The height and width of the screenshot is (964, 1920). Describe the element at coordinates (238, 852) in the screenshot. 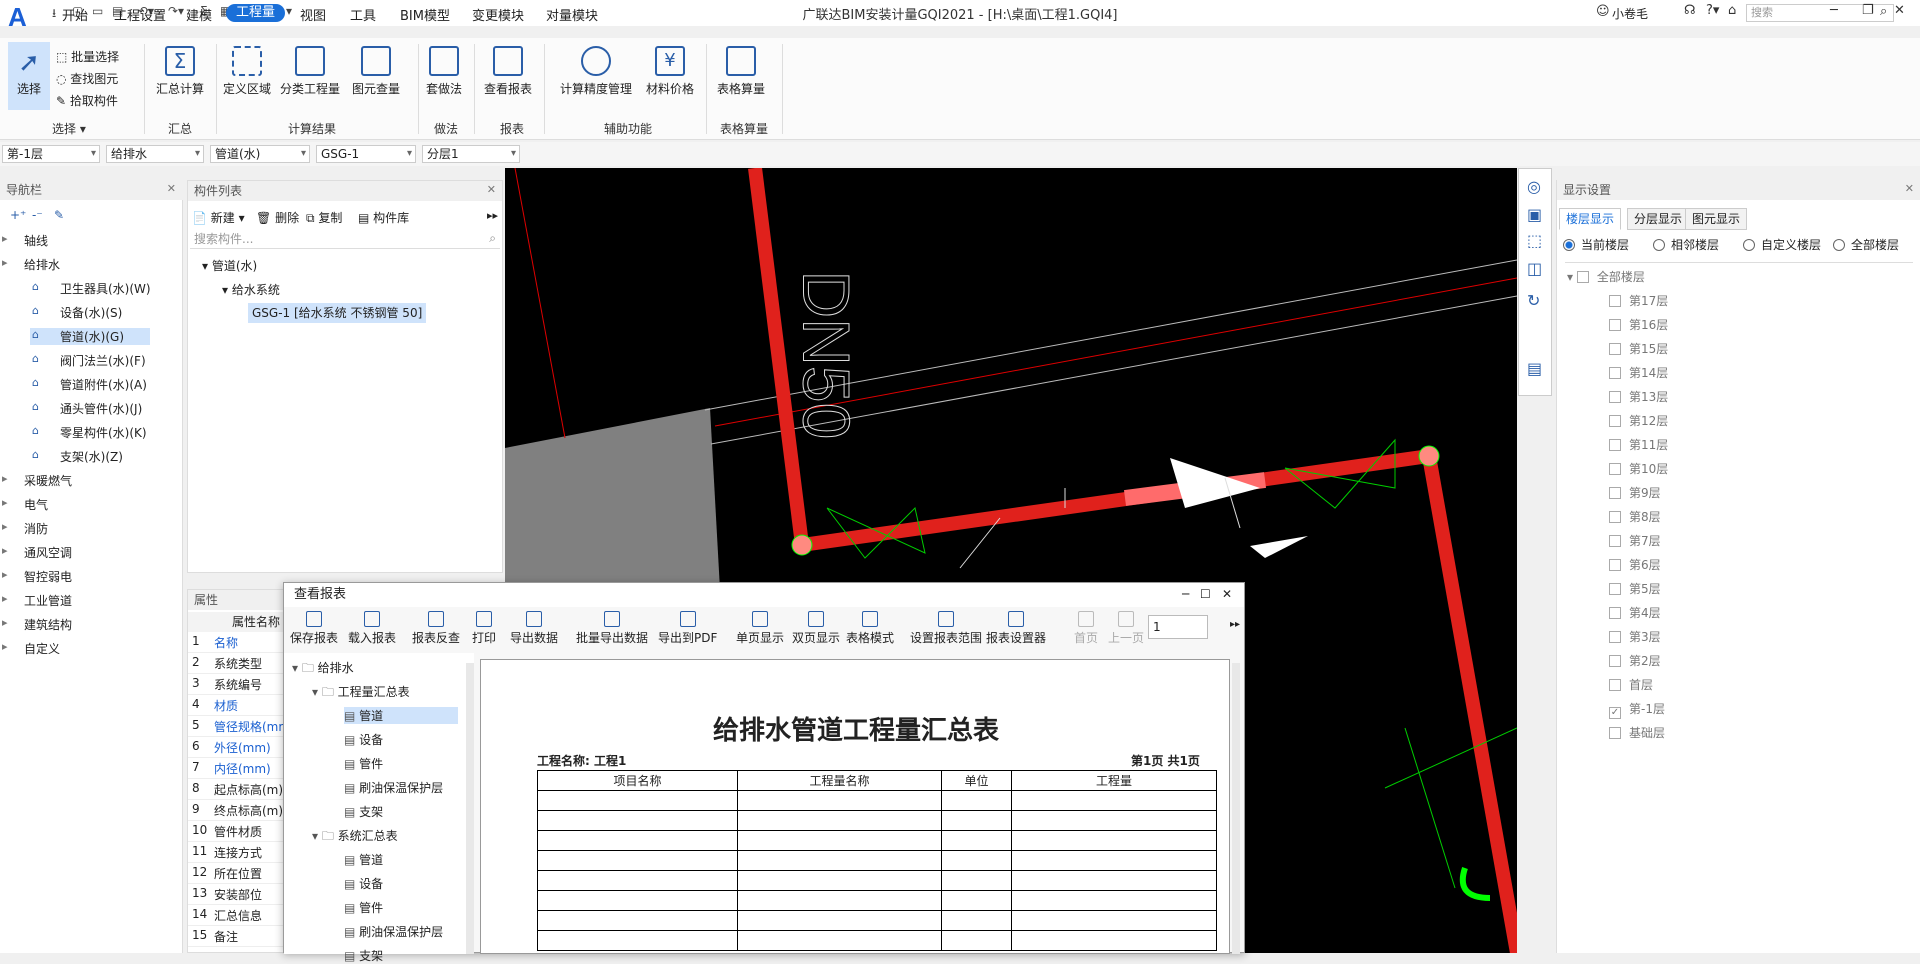

I see `property-name: 连接方式` at that location.